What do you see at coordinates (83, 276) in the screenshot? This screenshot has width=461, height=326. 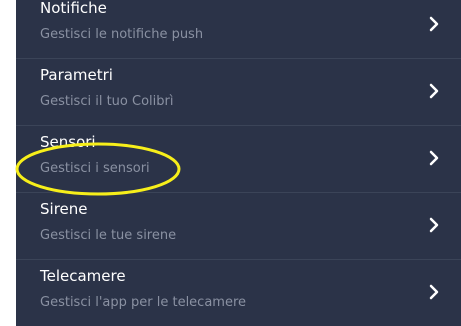 I see `menu-item-title: Telecamere` at bounding box center [83, 276].